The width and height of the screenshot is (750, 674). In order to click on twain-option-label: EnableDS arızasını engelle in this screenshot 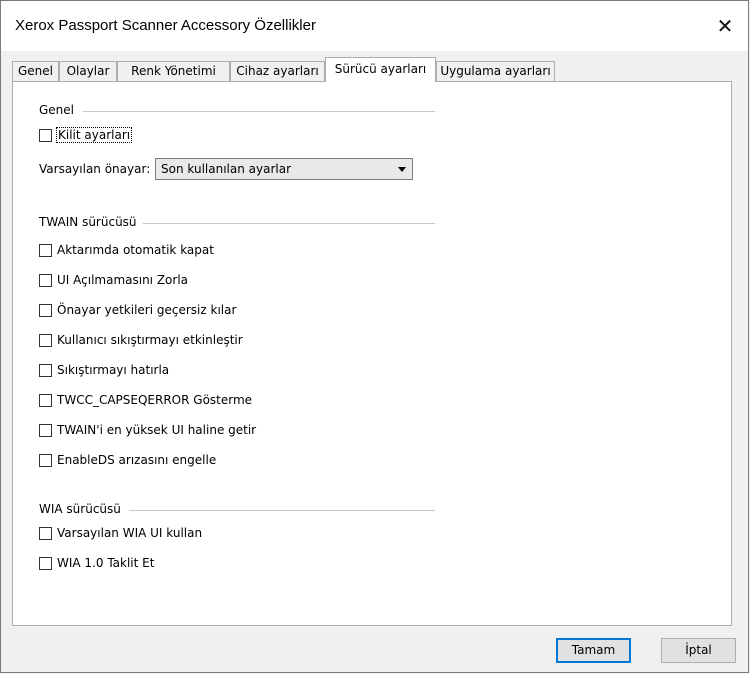, I will do `click(137, 460)`.